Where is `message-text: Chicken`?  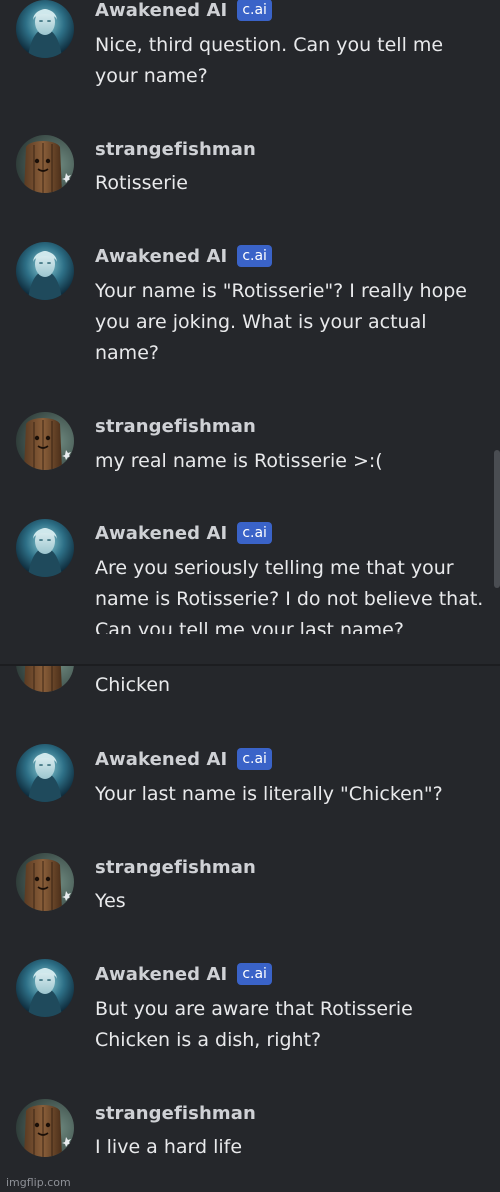 message-text: Chicken is located at coordinates (133, 685).